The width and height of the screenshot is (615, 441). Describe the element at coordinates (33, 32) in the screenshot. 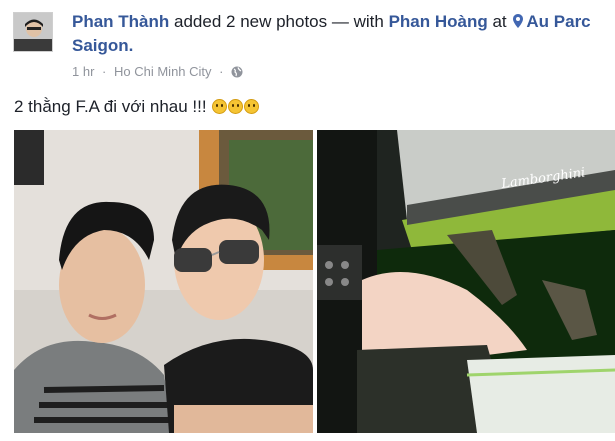

I see `author-avatar` at that location.